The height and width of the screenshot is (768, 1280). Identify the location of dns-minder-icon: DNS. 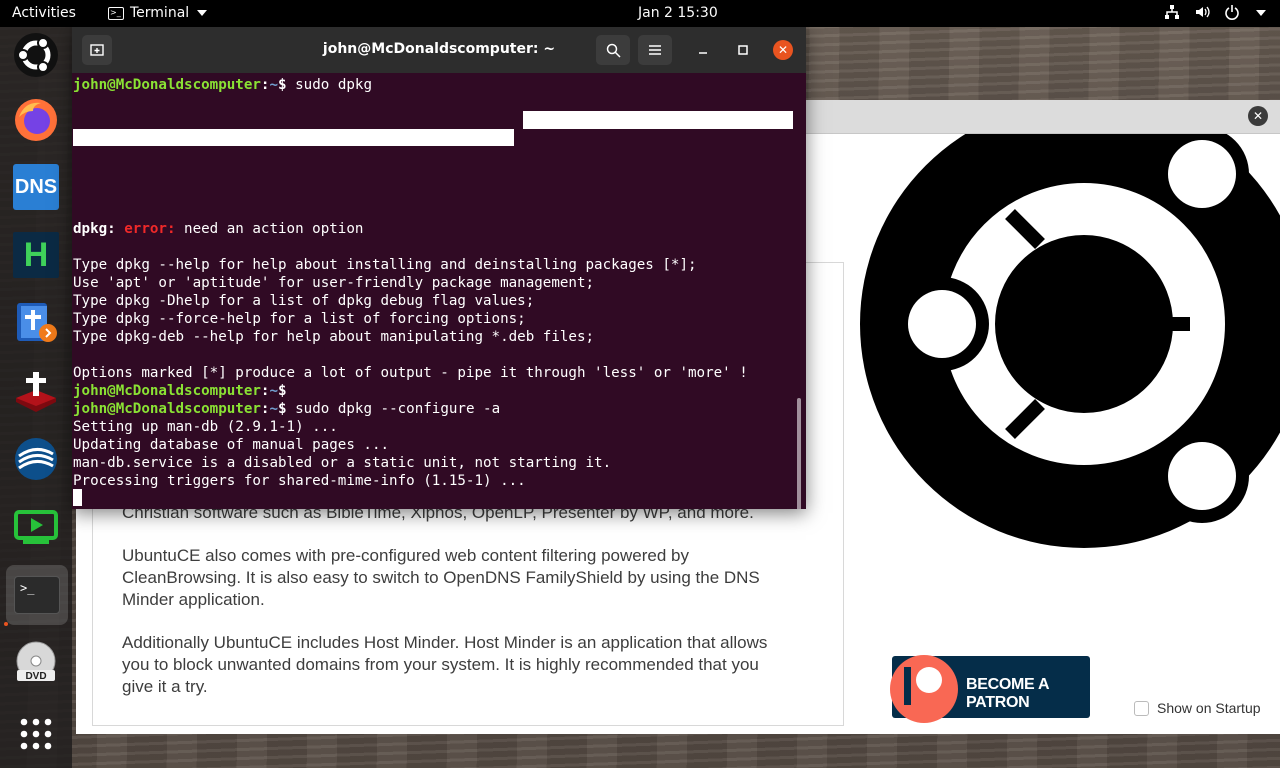
(36, 186).